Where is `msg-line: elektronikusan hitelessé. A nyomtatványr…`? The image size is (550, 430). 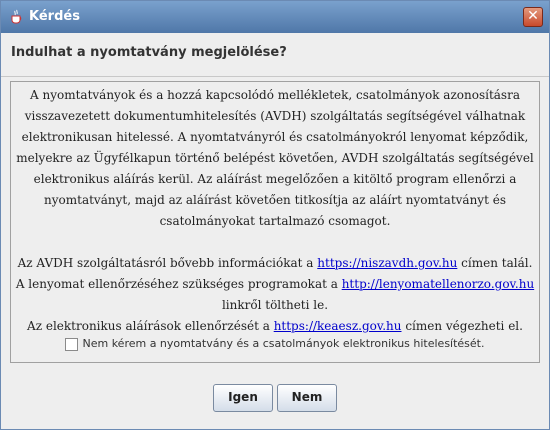 msg-line: elektronikusan hitelessé. A nyomtatványr… is located at coordinates (275, 137).